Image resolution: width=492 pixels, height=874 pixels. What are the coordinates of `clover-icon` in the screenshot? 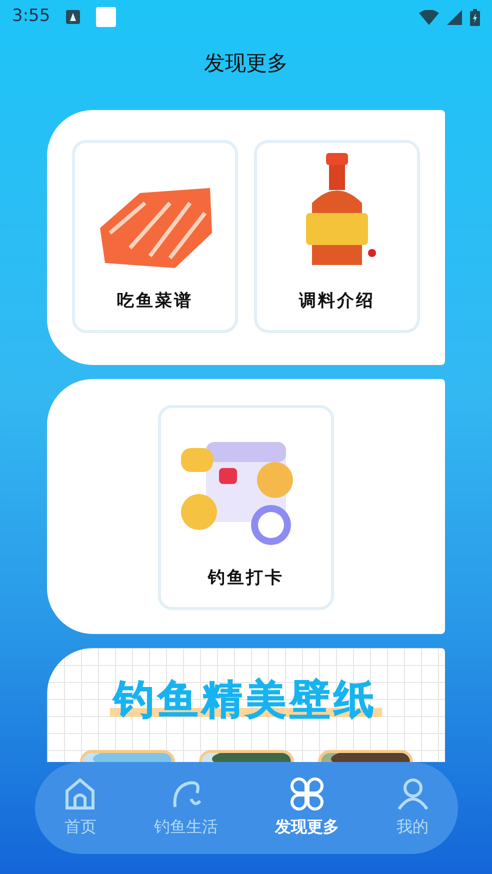 It's located at (307, 794).